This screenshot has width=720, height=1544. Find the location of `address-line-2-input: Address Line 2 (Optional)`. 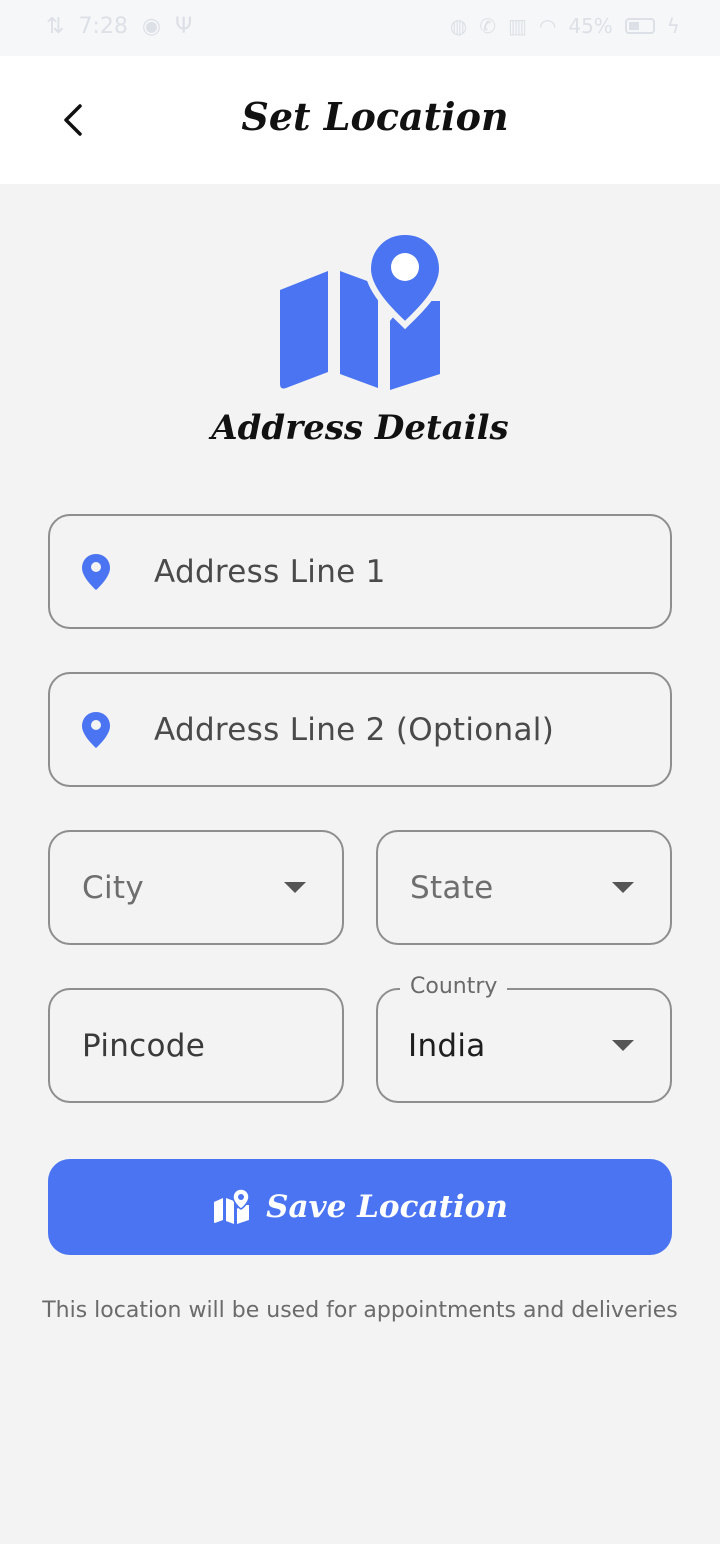

address-line-2-input: Address Line 2 (Optional) is located at coordinates (360, 729).